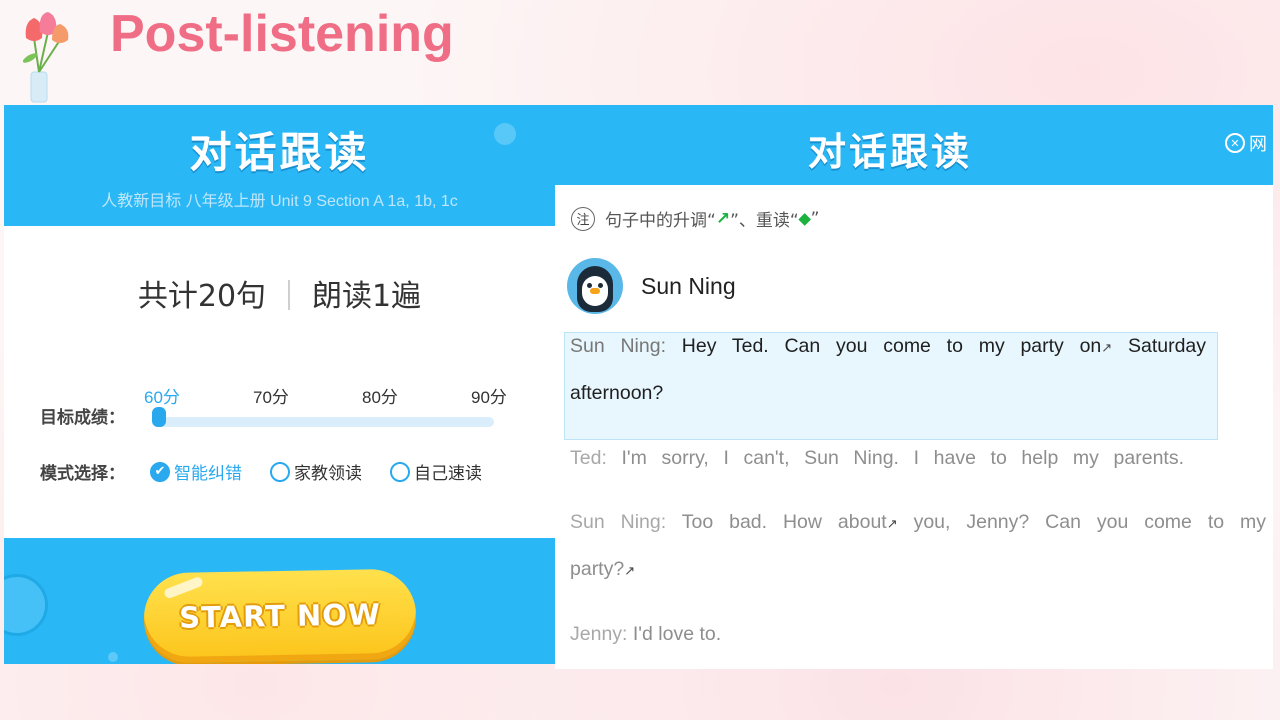 This screenshot has height=720, width=1280. I want to click on page-title: Post-listening, so click(282, 34).